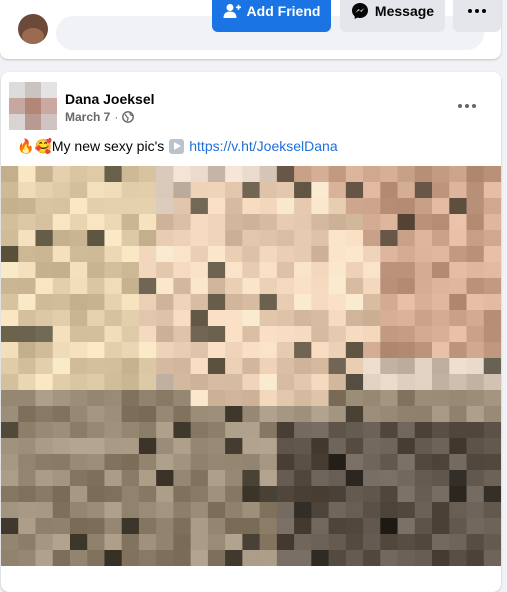 The width and height of the screenshot is (507, 592). What do you see at coordinates (33, 29) in the screenshot?
I see `composer-avatar` at bounding box center [33, 29].